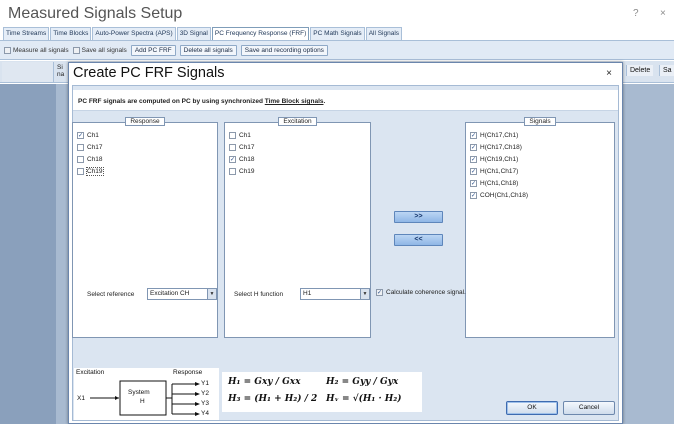 Image resolution: width=674 pixels, height=424 pixels. I want to click on signals-item-label: H(Ch1,Ch17), so click(499, 171).